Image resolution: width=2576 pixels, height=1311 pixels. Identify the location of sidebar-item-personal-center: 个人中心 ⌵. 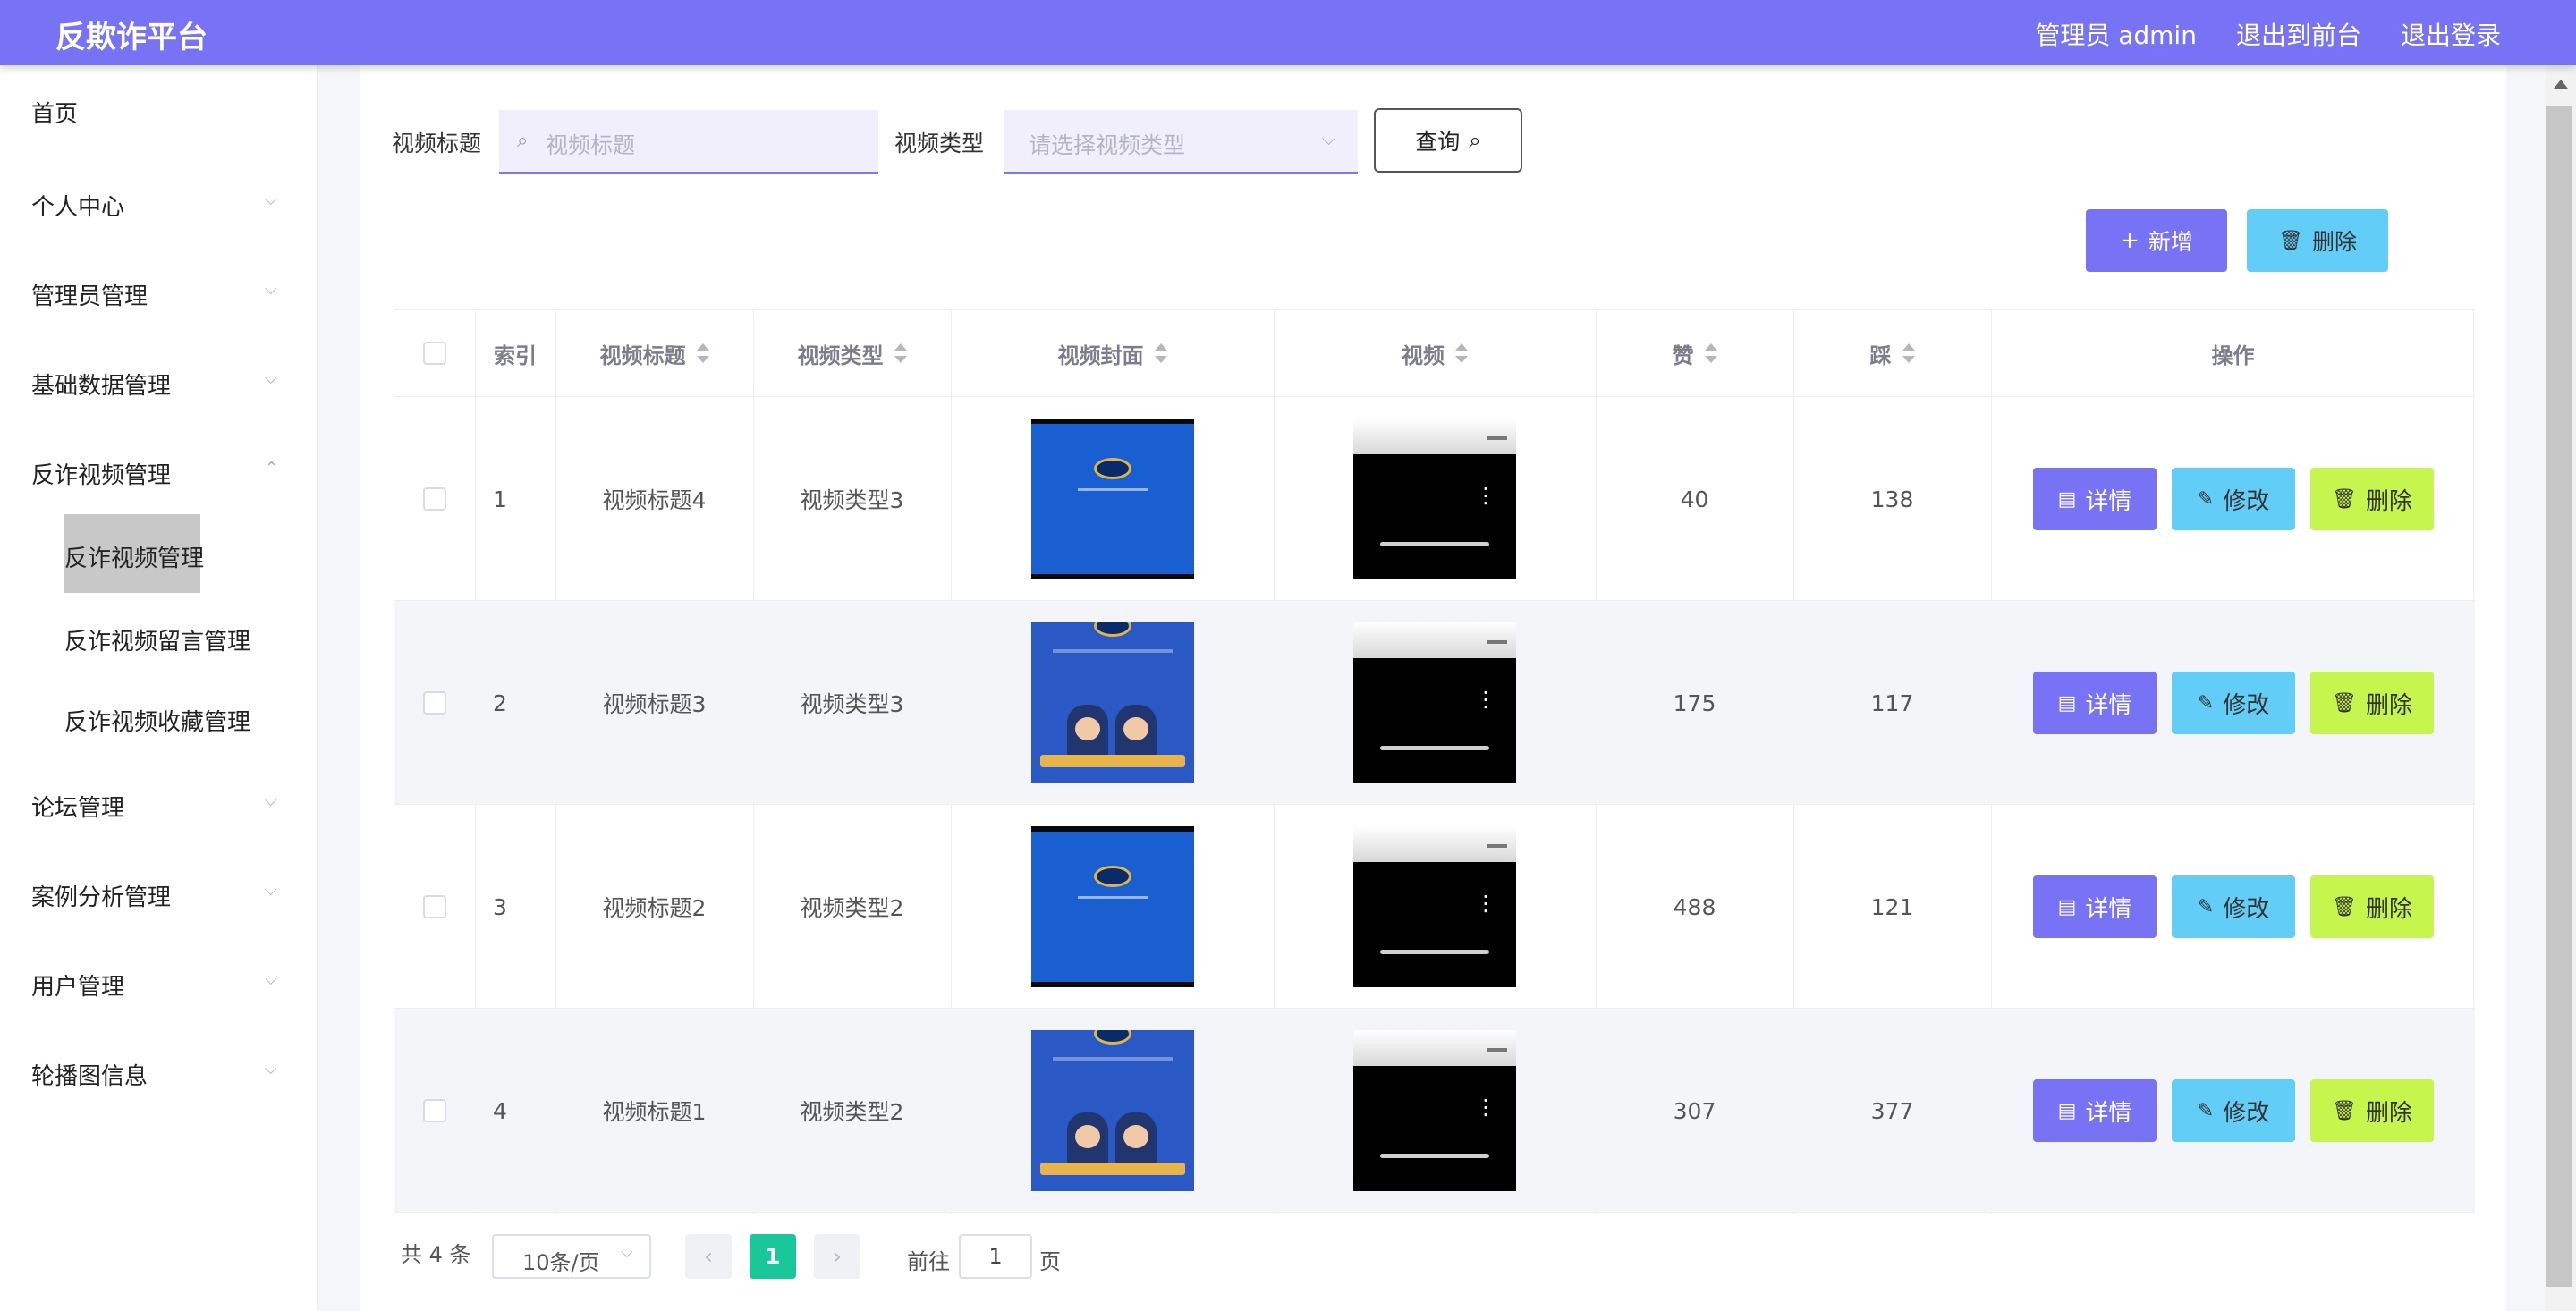
(159, 203).